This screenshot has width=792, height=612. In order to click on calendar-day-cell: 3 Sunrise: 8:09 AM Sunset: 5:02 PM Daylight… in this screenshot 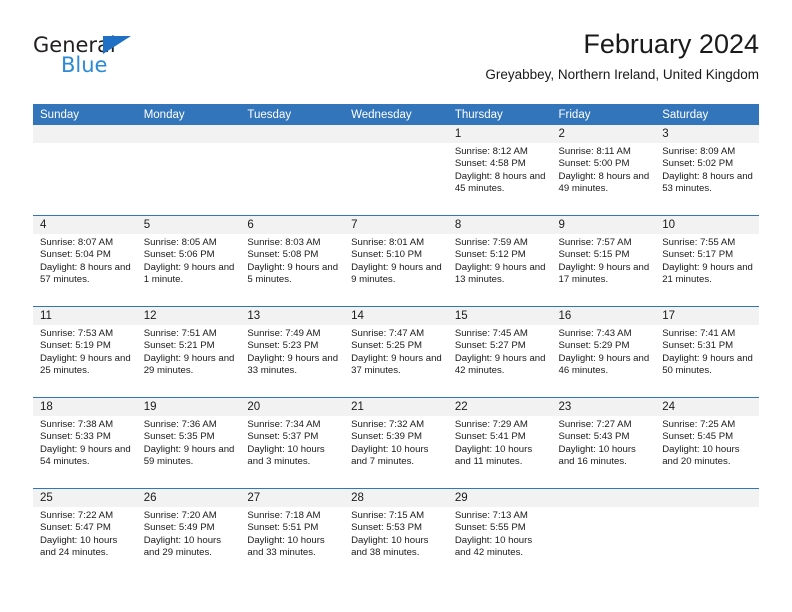, I will do `click(707, 170)`.